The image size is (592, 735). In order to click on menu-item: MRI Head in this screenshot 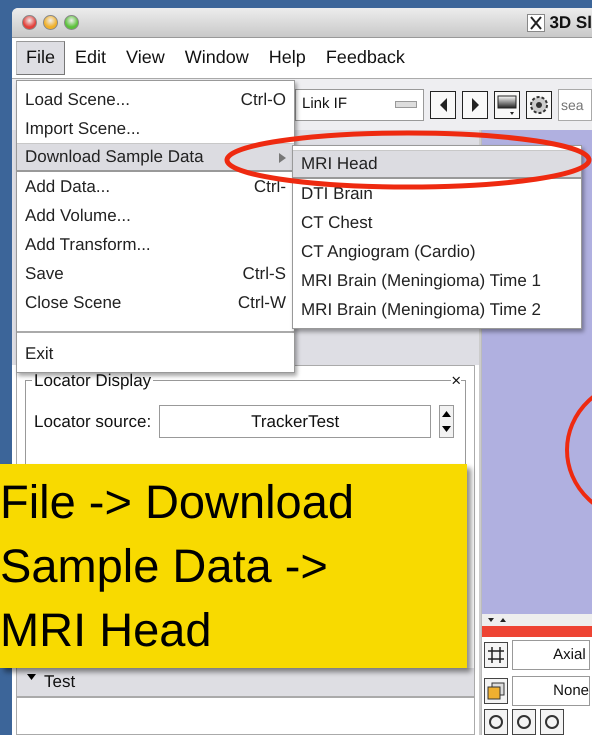, I will do `click(437, 164)`.